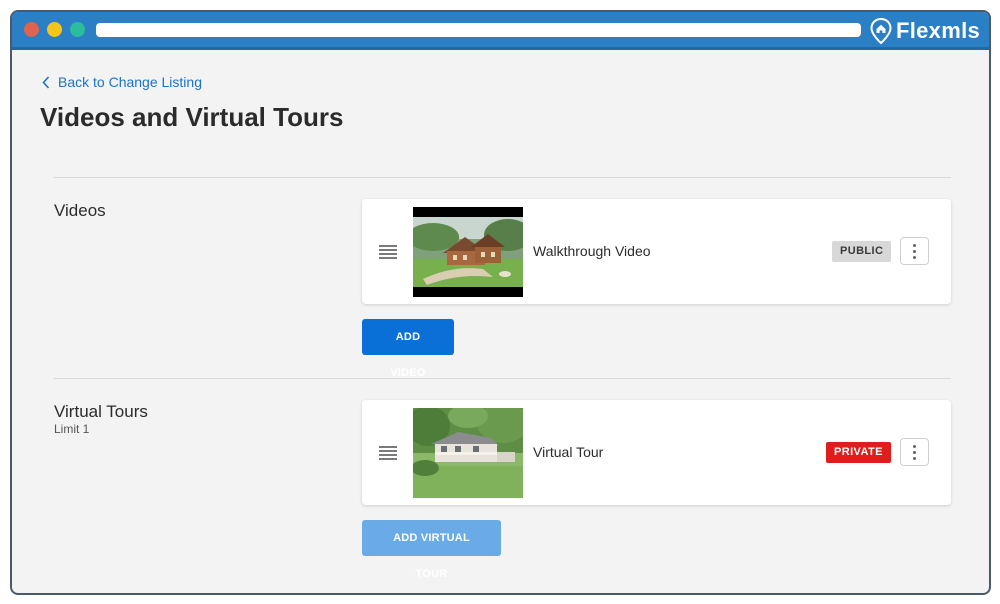 This screenshot has height=604, width=1000. I want to click on virtual-tour-thumbnail, so click(468, 453).